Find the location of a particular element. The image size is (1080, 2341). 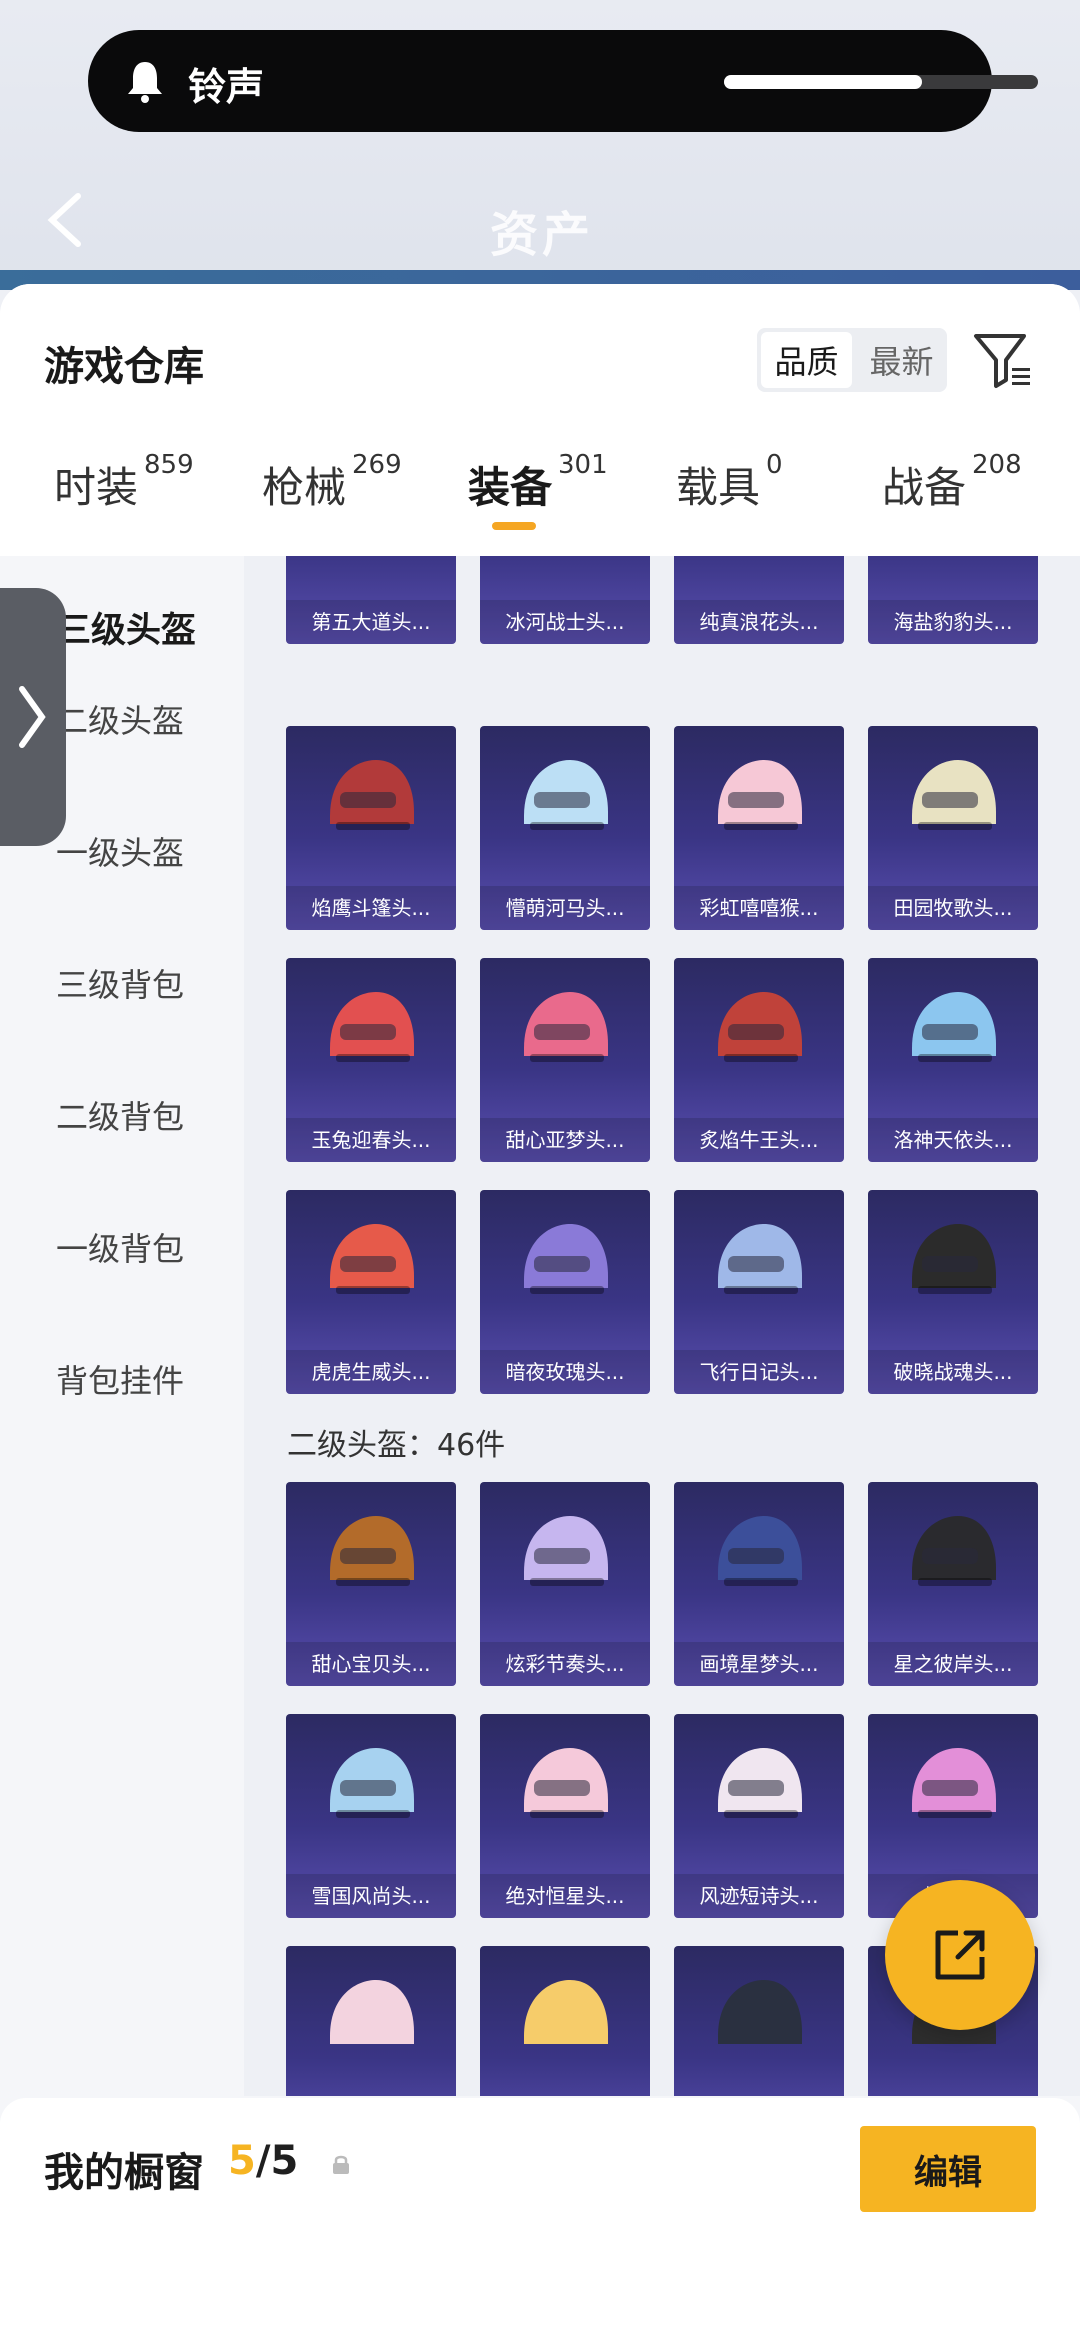

tab-label: 战备 is located at coordinates (924, 487).